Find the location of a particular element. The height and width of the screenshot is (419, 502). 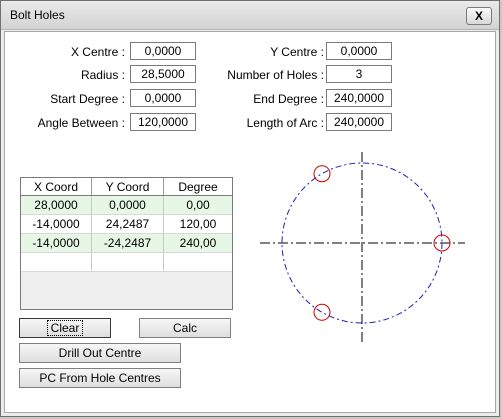

number-of-holes-field is located at coordinates (359, 74).